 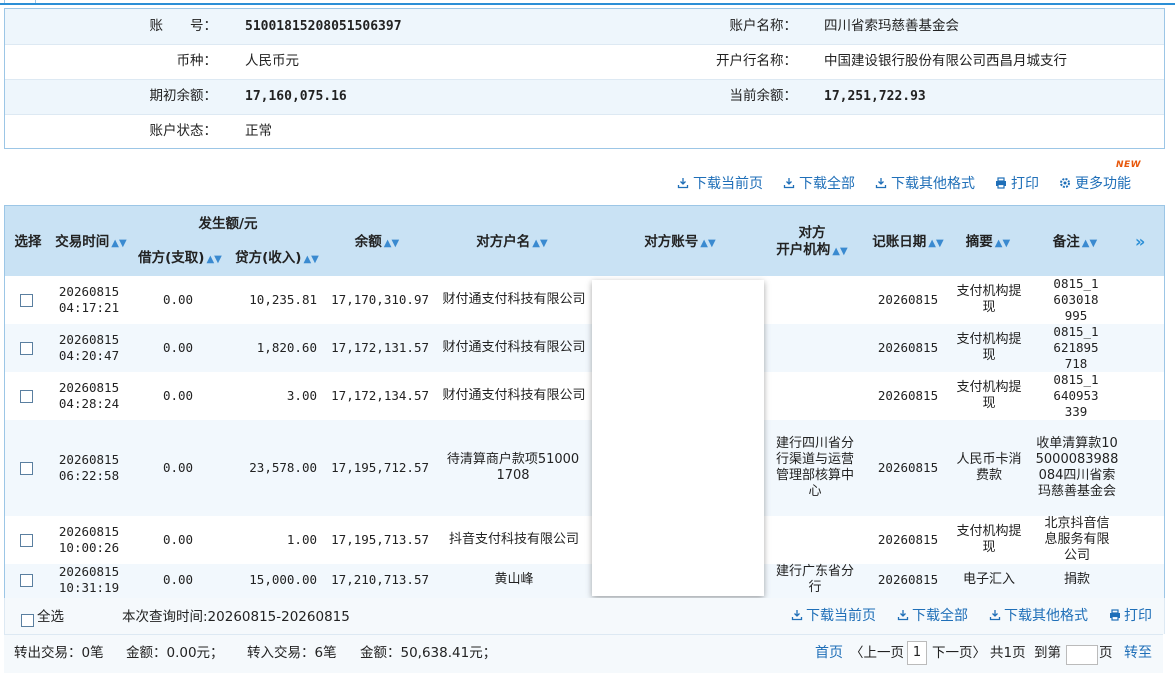 What do you see at coordinates (763, 96) in the screenshot?
I see `current-balance-label: 当前余额：` at bounding box center [763, 96].